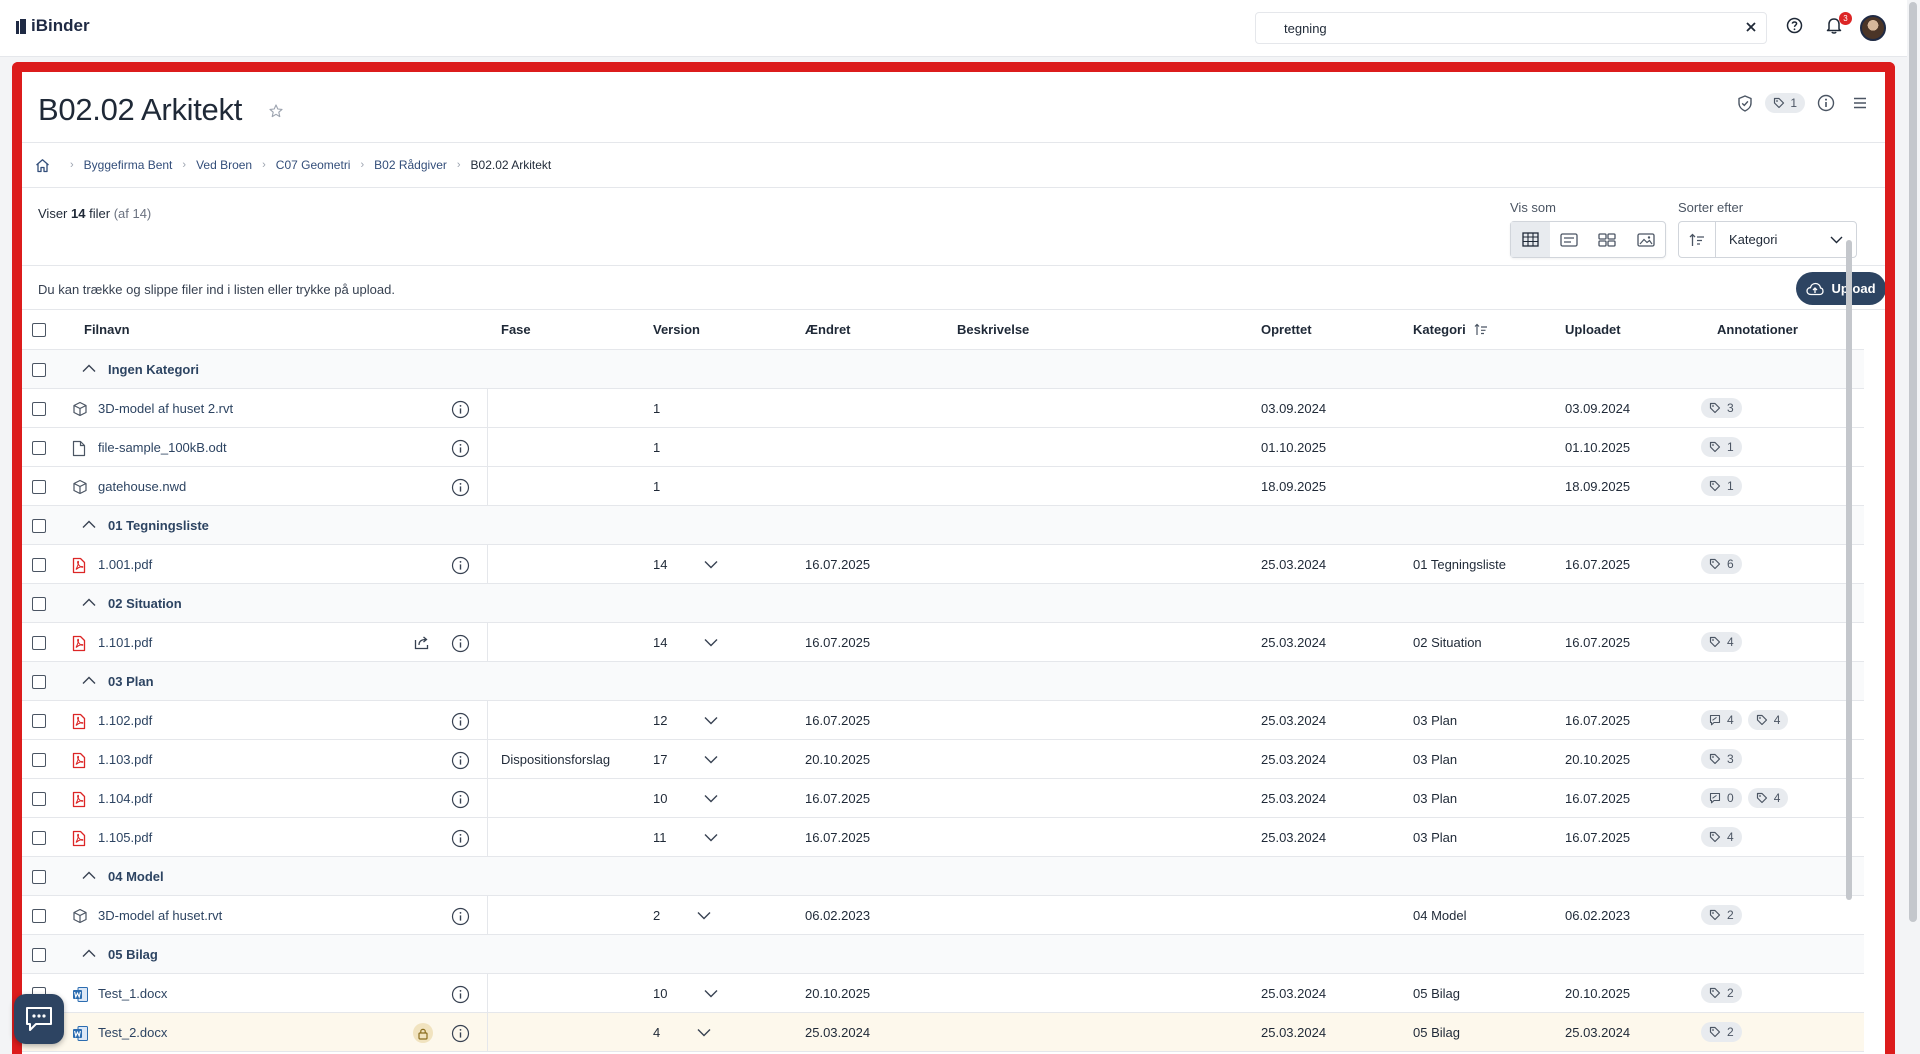 The image size is (1920, 1054). What do you see at coordinates (1607, 239) in the screenshot?
I see `view-grid-button` at bounding box center [1607, 239].